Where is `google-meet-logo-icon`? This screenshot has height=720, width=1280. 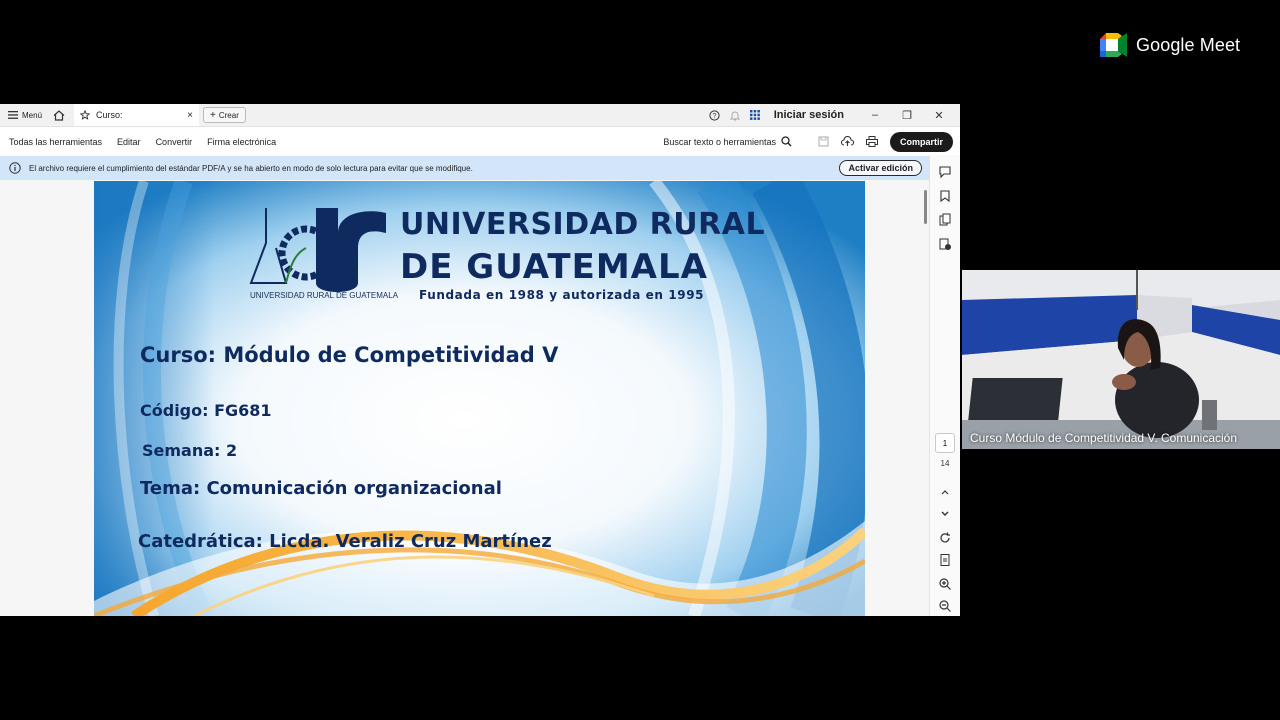
google-meet-logo-icon is located at coordinates (1113, 45).